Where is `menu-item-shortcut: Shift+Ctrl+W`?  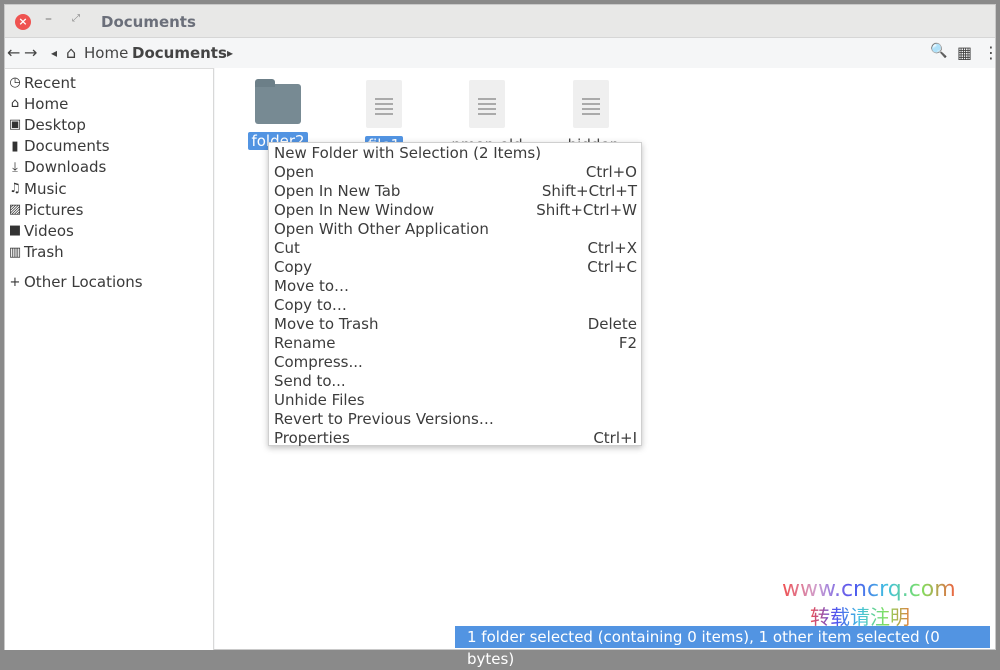 menu-item-shortcut: Shift+Ctrl+W is located at coordinates (586, 210).